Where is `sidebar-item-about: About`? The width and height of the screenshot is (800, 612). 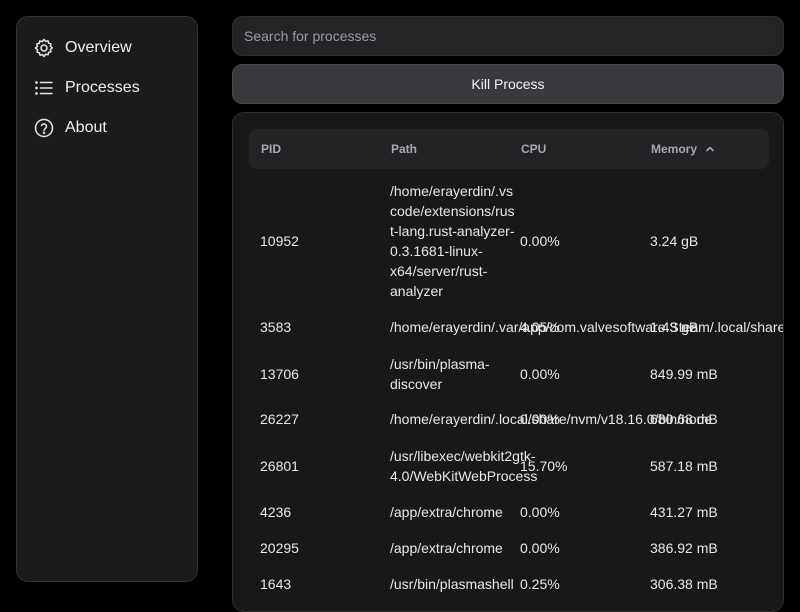
sidebar-item-about: About is located at coordinates (107, 128).